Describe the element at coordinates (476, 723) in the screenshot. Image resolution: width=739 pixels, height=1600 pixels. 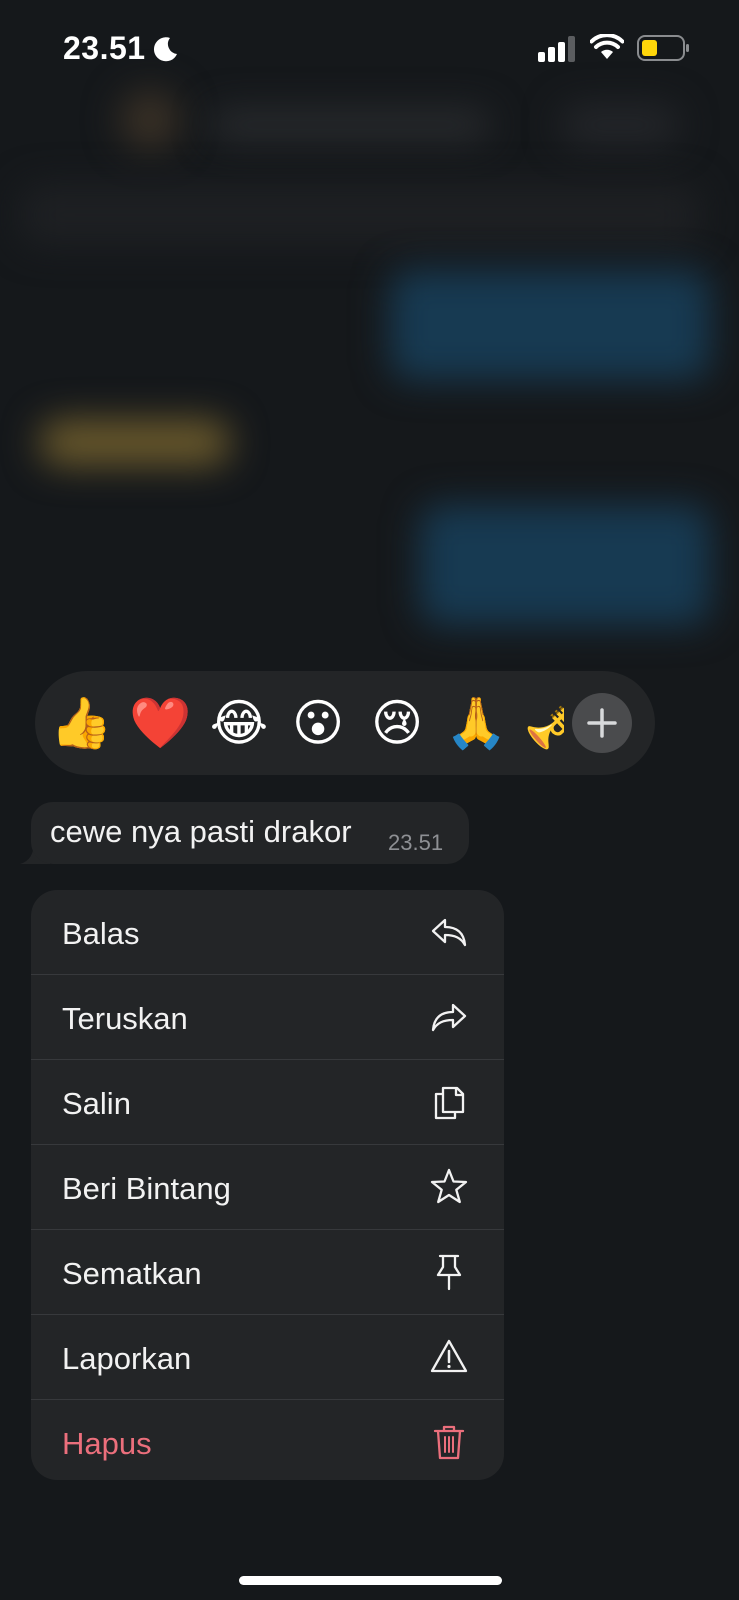
I see `reaction-praying: 🙏` at that location.